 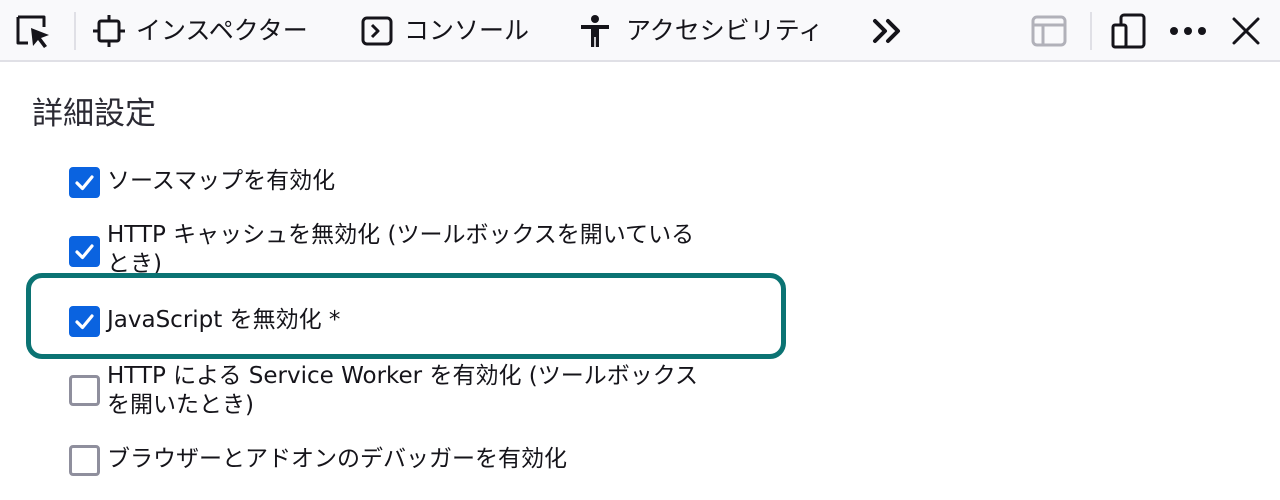 I want to click on tab-console: コンソール, so click(x=444, y=31).